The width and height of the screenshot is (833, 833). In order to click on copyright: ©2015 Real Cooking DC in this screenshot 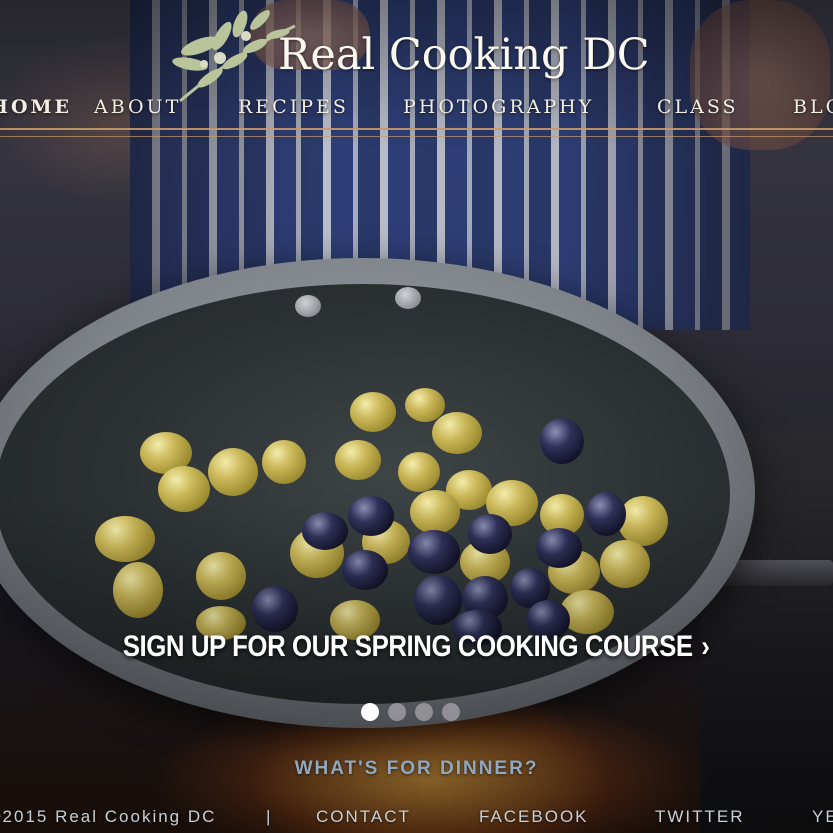, I will do `click(108, 816)`.